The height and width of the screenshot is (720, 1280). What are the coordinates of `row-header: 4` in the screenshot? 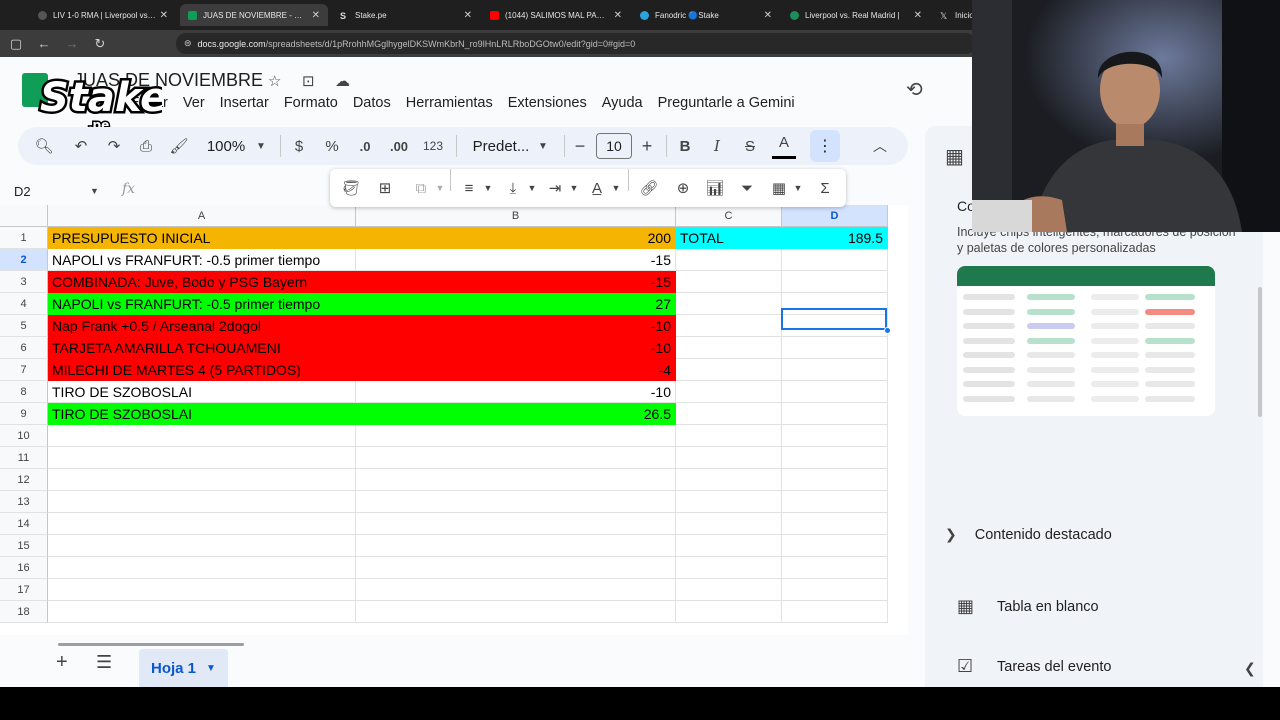 It's located at (24, 304).